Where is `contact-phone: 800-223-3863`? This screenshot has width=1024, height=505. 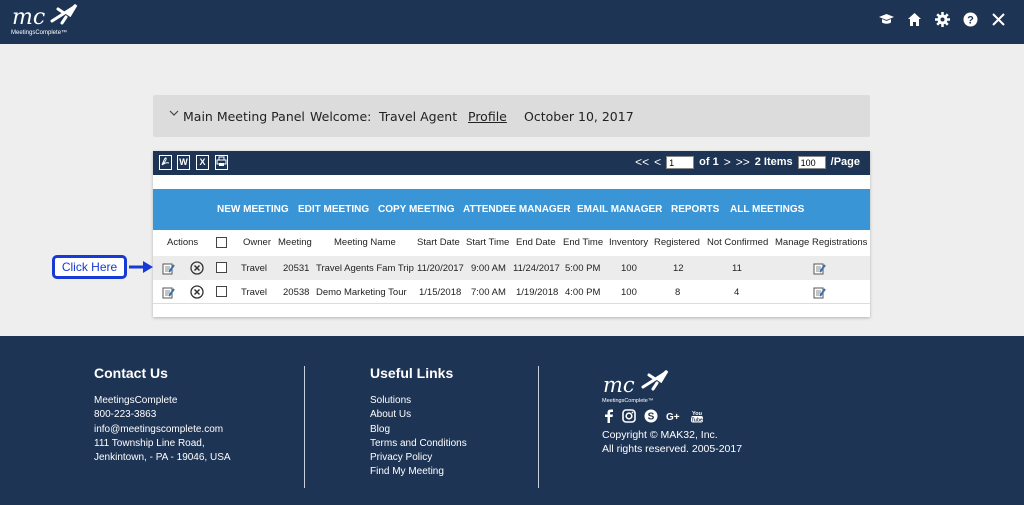
contact-phone: 800-223-3863 is located at coordinates (162, 415).